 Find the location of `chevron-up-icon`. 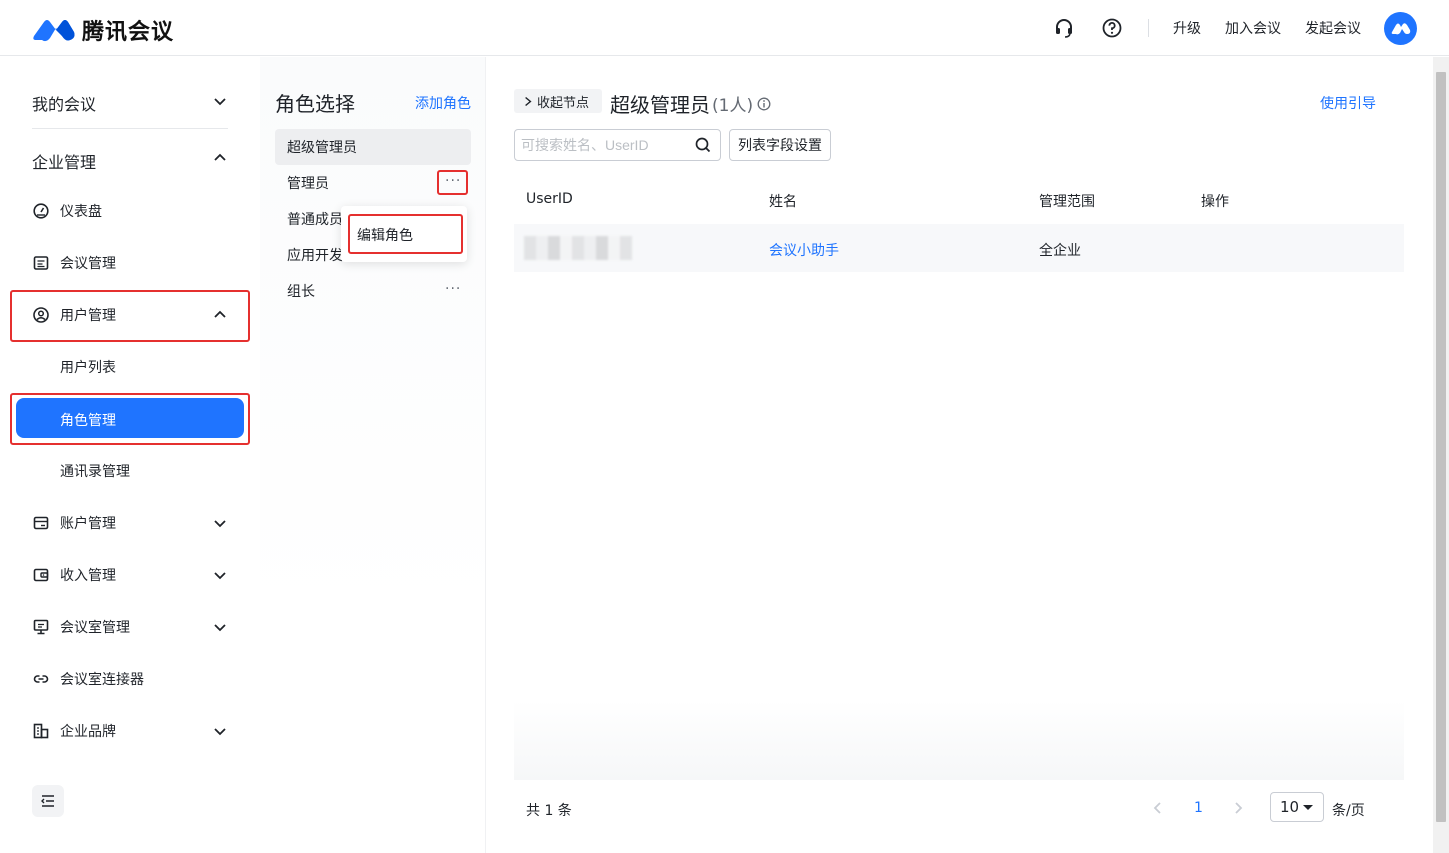

chevron-up-icon is located at coordinates (220, 158).